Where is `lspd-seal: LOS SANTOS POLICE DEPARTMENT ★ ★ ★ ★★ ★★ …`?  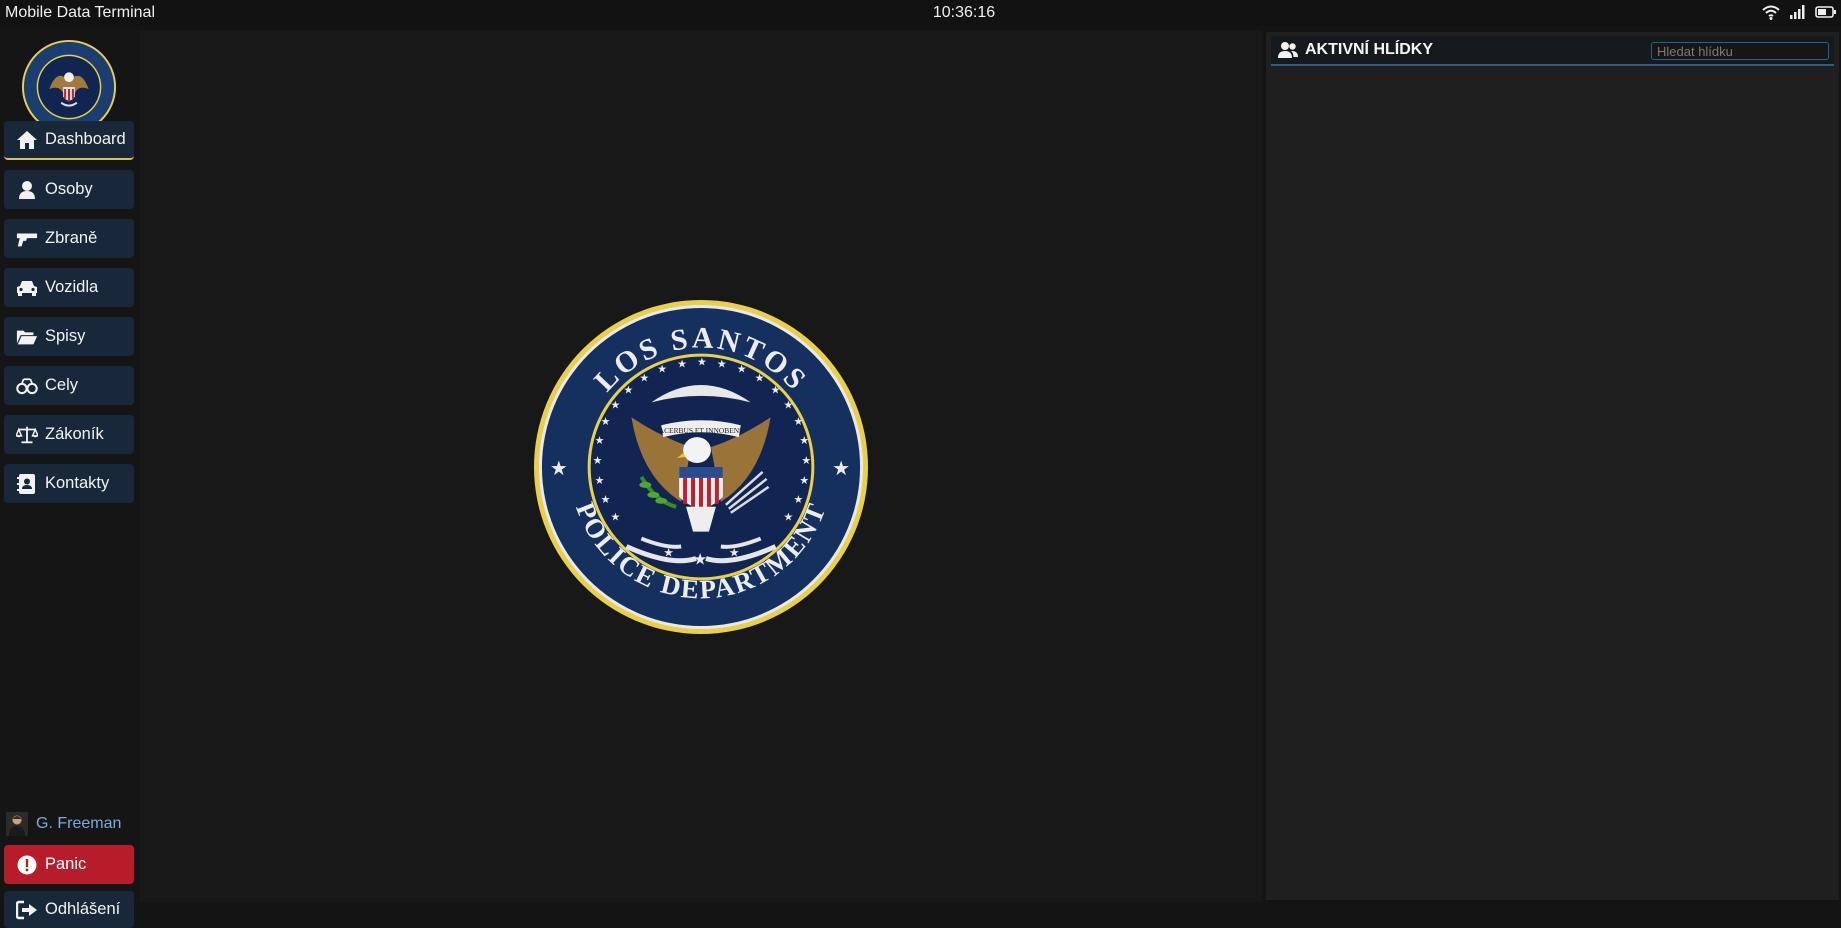 lspd-seal: LOS SANTOS POLICE DEPARTMENT ★ ★ ★ ★★ ★★ … is located at coordinates (701, 467).